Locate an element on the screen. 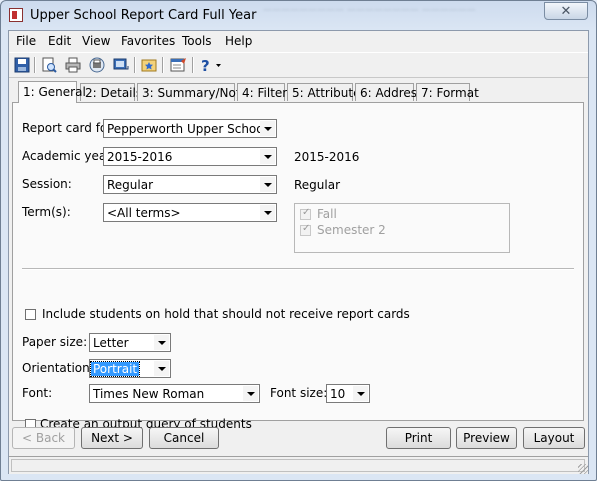 The height and width of the screenshot is (481, 597). orientation-dropdown: Portrait is located at coordinates (130, 368).